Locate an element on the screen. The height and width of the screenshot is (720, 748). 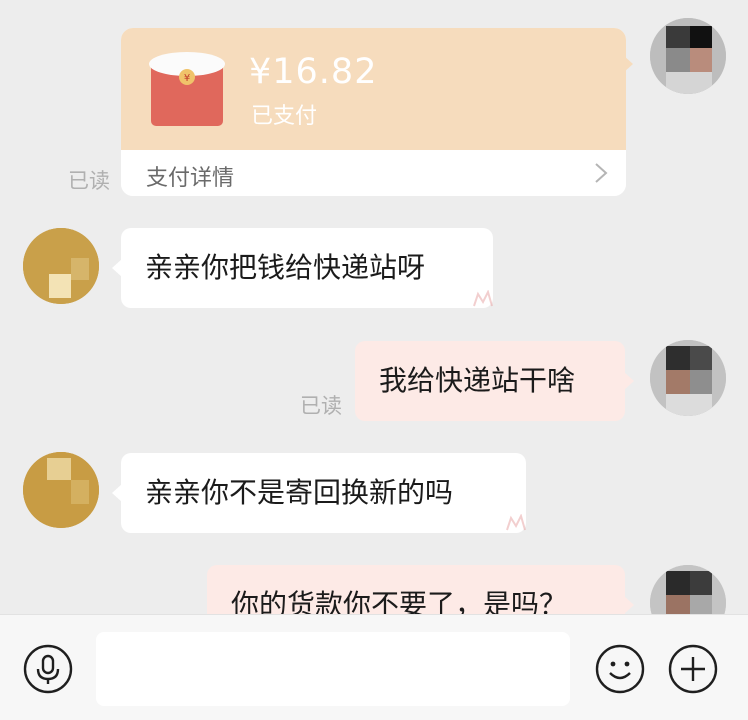
payment-details-link: 支付详情 is located at coordinates (190, 176).